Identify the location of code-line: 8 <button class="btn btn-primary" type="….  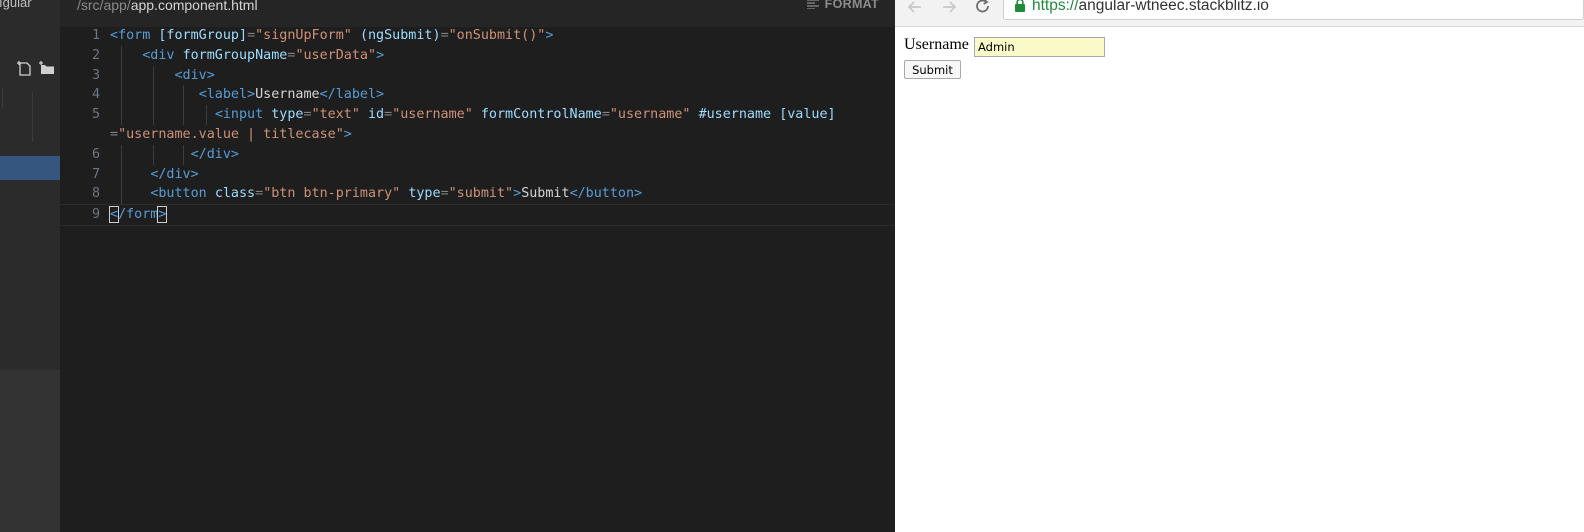
(477, 194).